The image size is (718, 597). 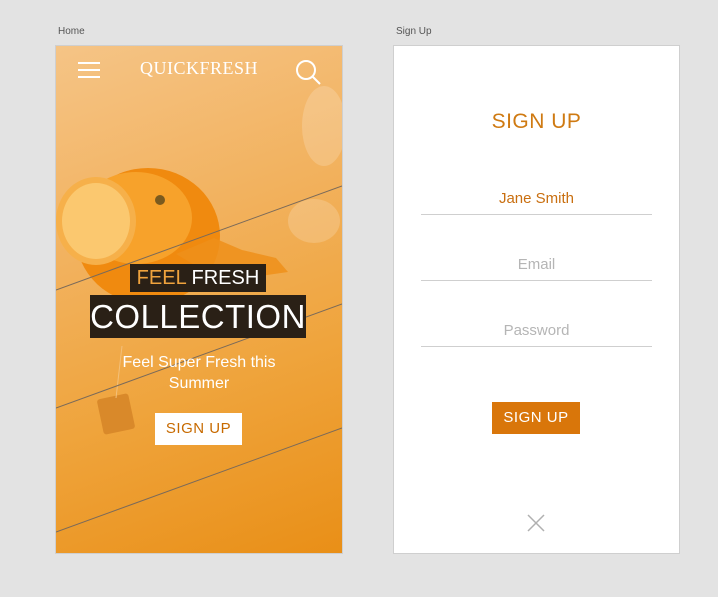 I want to click on close-icon, so click(x=536, y=523).